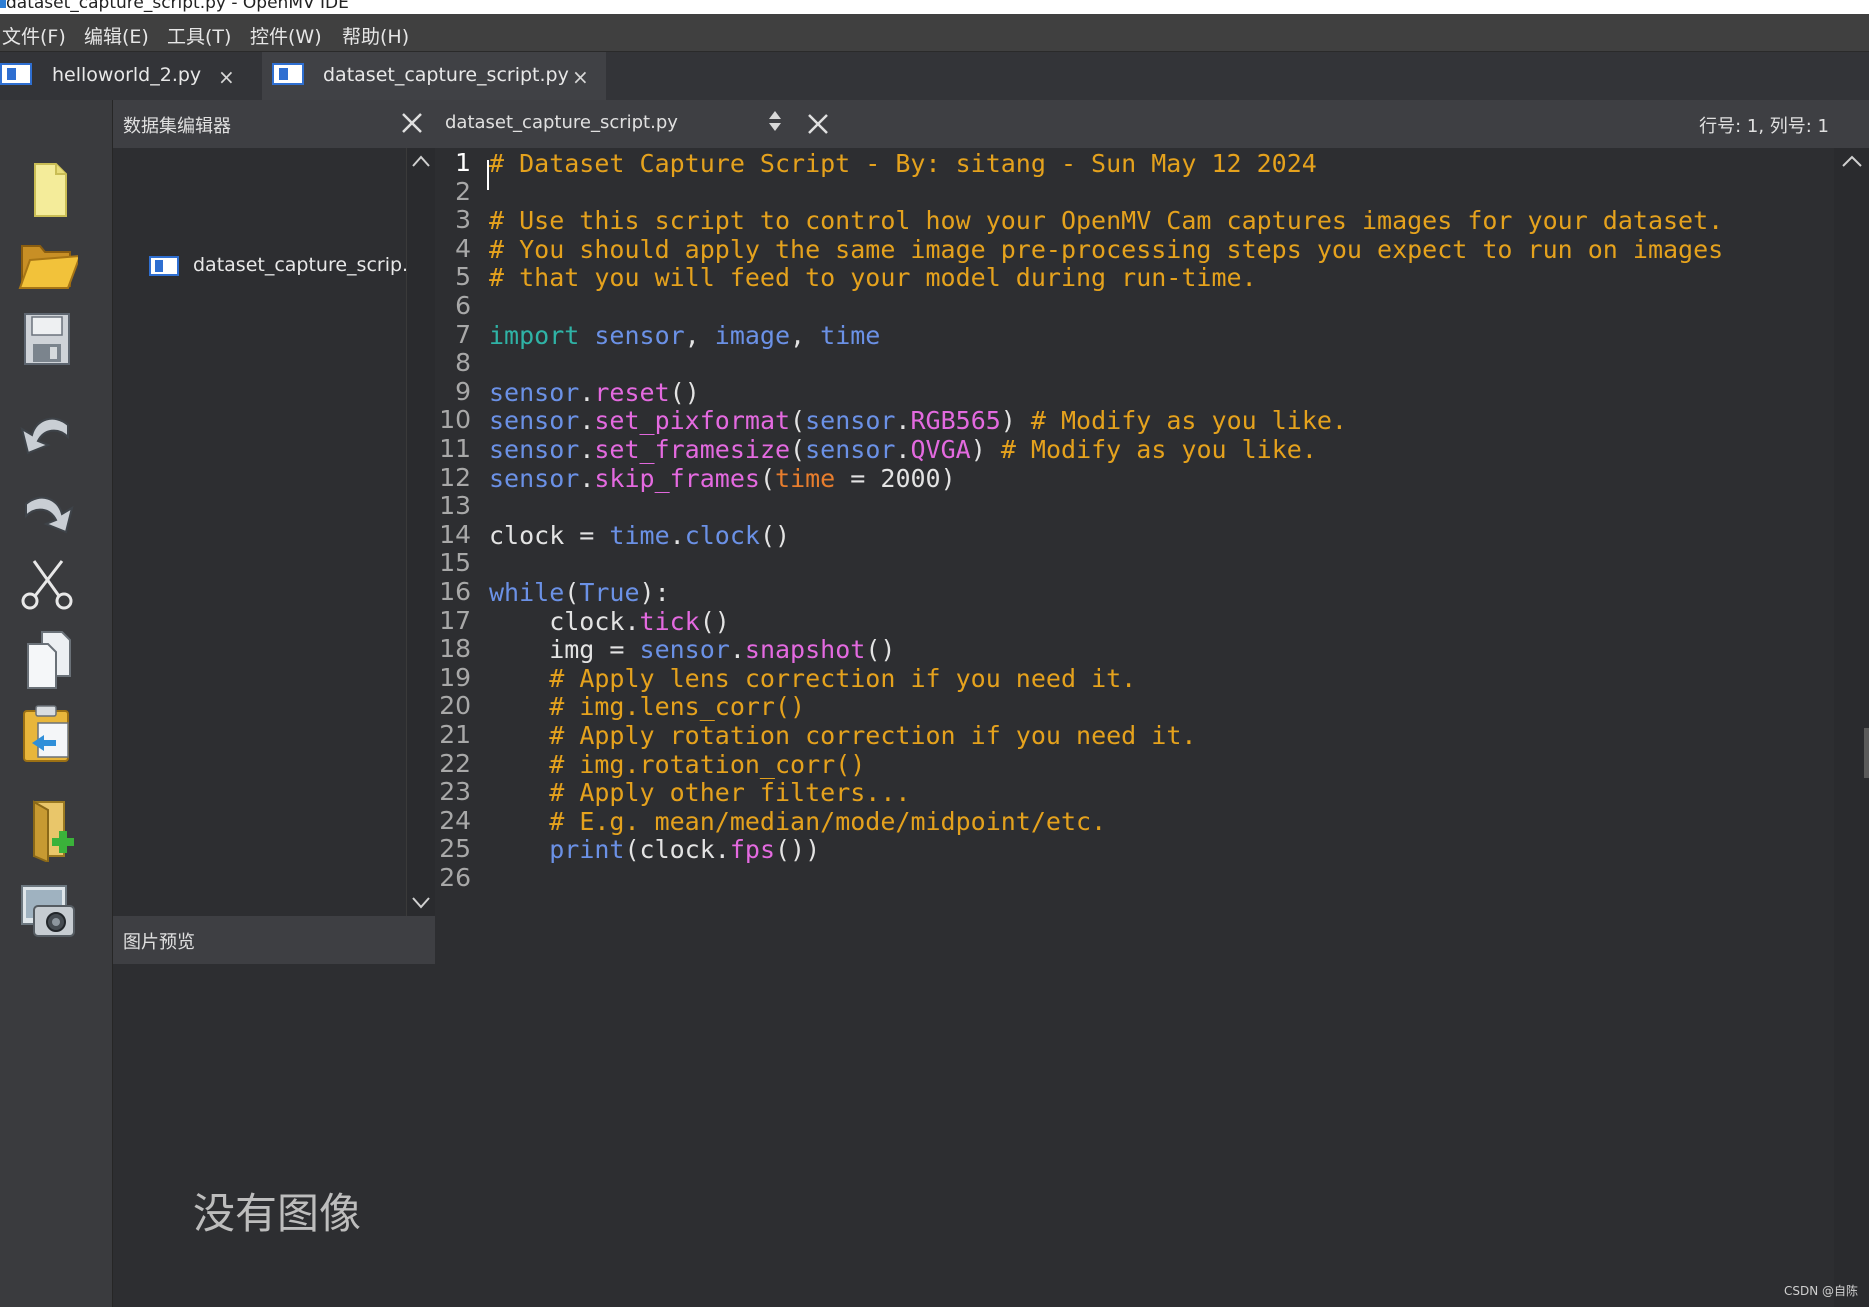  I want to click on menu-edit: 编辑(E), so click(116, 35).